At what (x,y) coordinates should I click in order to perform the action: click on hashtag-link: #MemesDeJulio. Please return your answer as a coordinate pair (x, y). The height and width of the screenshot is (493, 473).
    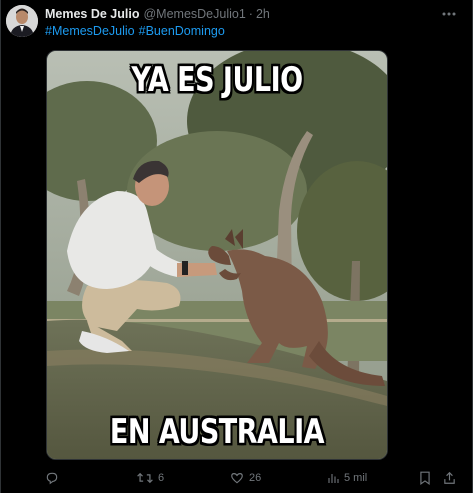
    Looking at the image, I should click on (90, 31).